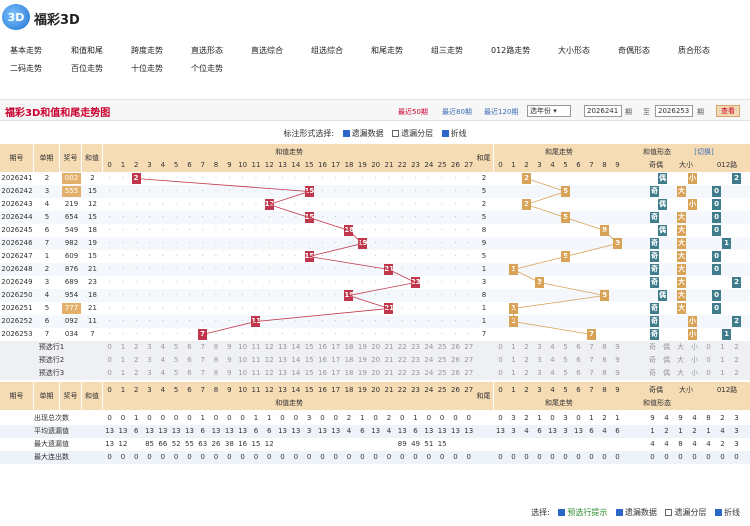  Describe the element at coordinates (510, 51) in the screenshot. I see `nav-item-9: 012路走势` at that location.